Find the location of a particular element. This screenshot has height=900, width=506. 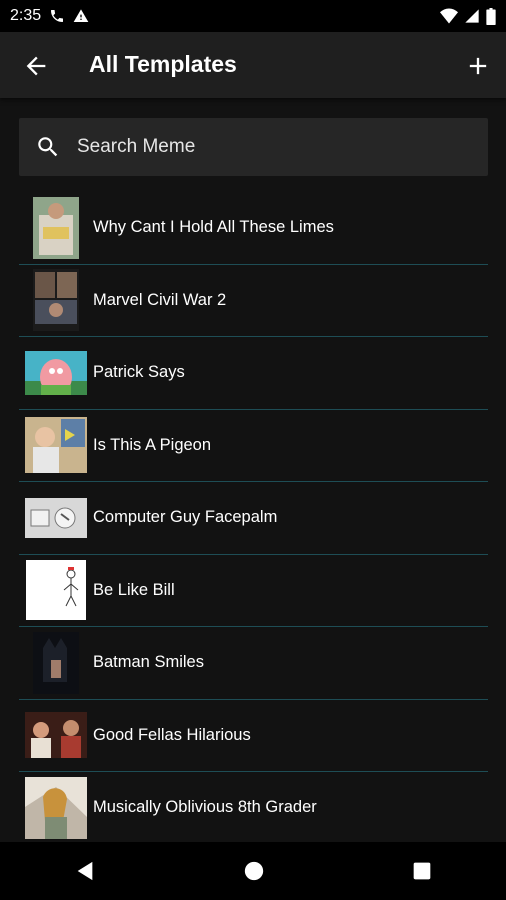

status-time: 2:35 is located at coordinates (26, 15).